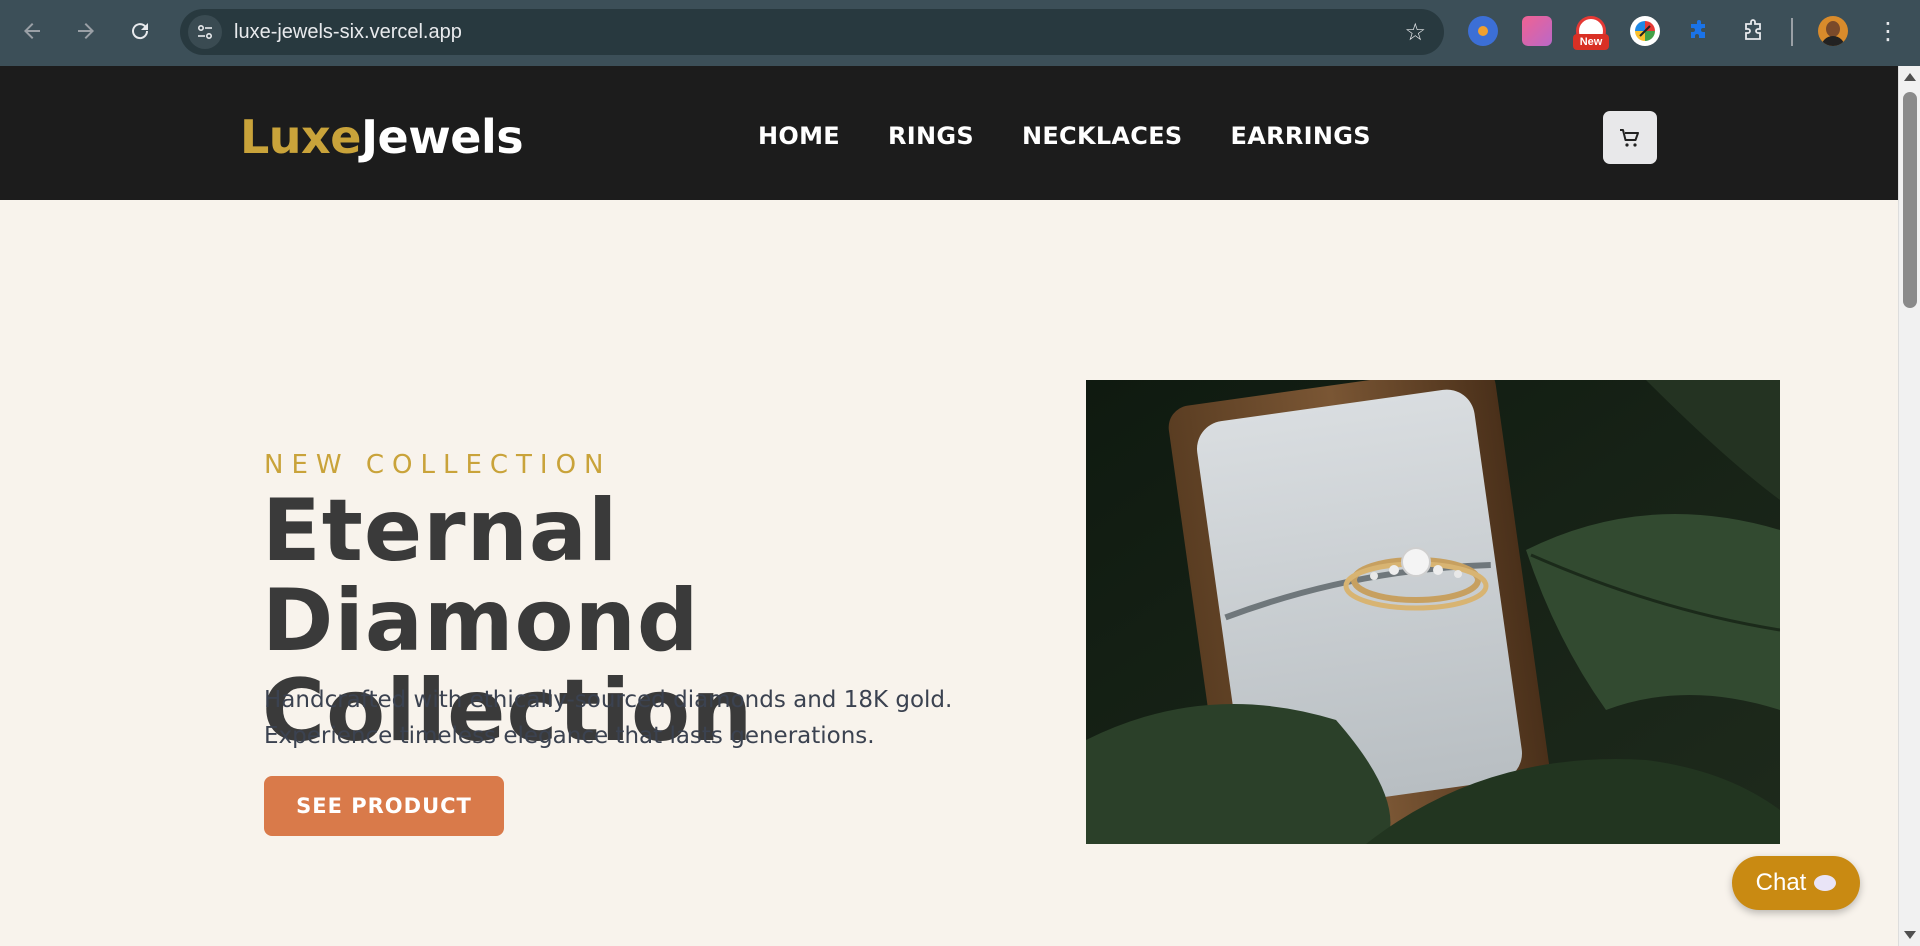  What do you see at coordinates (348, 32) in the screenshot?
I see `url-text: luxe-jewels-six.vercel.app` at bounding box center [348, 32].